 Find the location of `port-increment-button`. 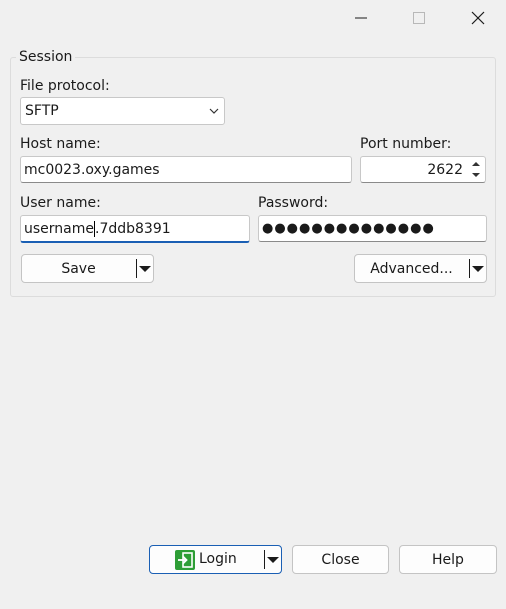

port-increment-button is located at coordinates (476, 164).